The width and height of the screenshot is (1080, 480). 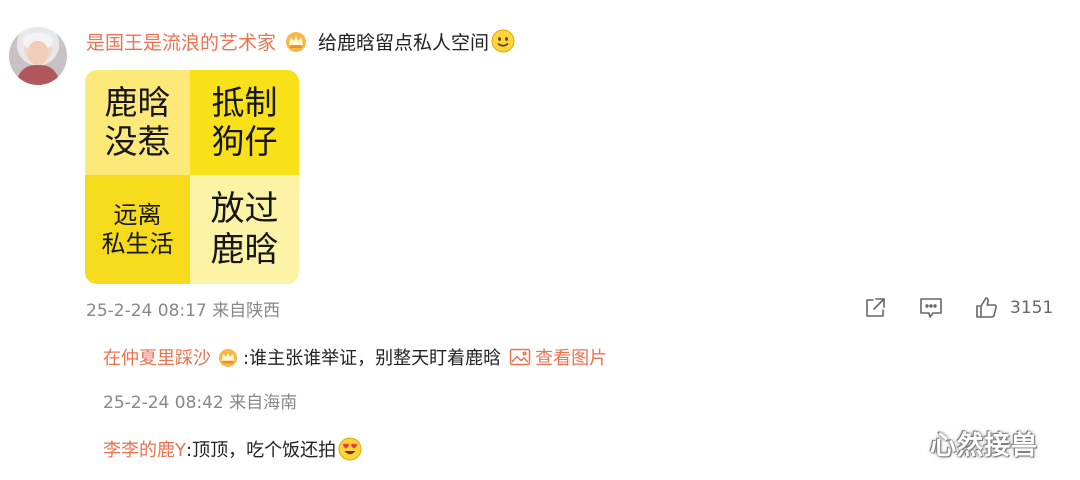 What do you see at coordinates (137, 141) in the screenshot?
I see `image-cell-line: 没惹` at bounding box center [137, 141].